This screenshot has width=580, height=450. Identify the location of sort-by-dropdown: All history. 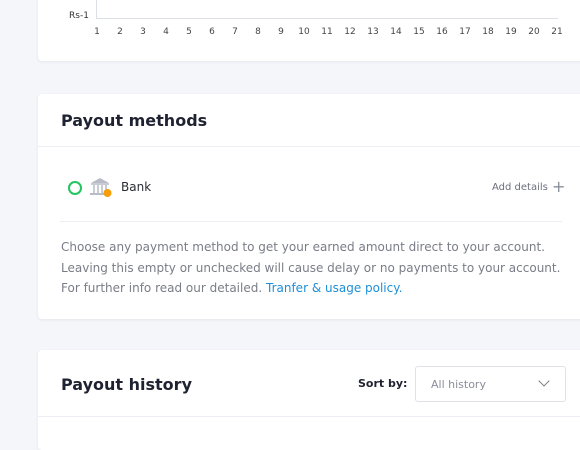
(490, 384).